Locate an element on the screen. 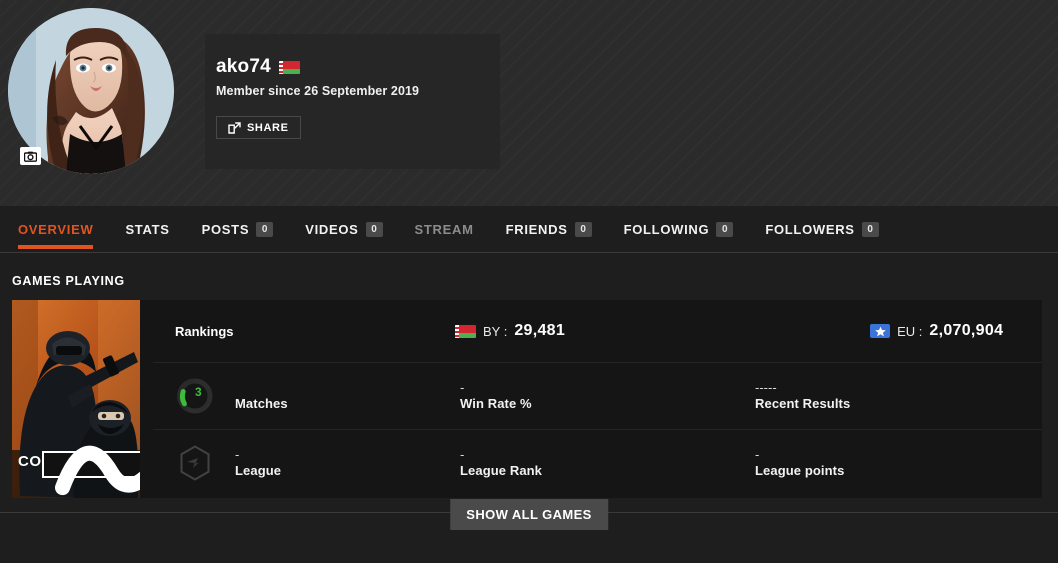 The width and height of the screenshot is (1058, 563). tab-label: FOLLOWING is located at coordinates (666, 229).